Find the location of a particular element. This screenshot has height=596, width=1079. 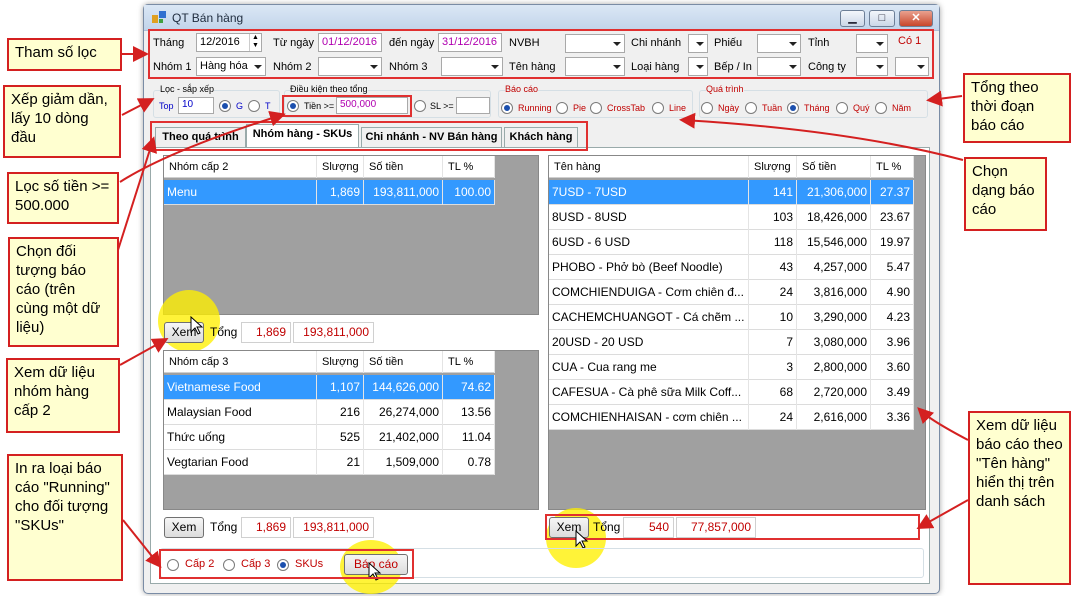

cell-pct: 100.00 is located at coordinates (469, 192).